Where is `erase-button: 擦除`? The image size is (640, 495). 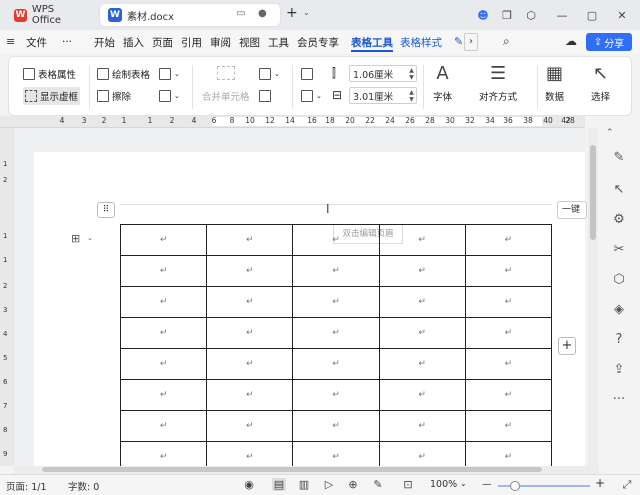 erase-button: 擦除 is located at coordinates (114, 96).